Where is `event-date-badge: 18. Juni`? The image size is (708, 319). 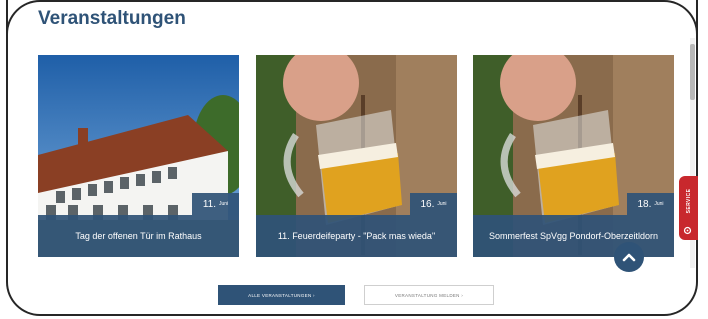 event-date-badge: 18. Juni is located at coordinates (650, 204).